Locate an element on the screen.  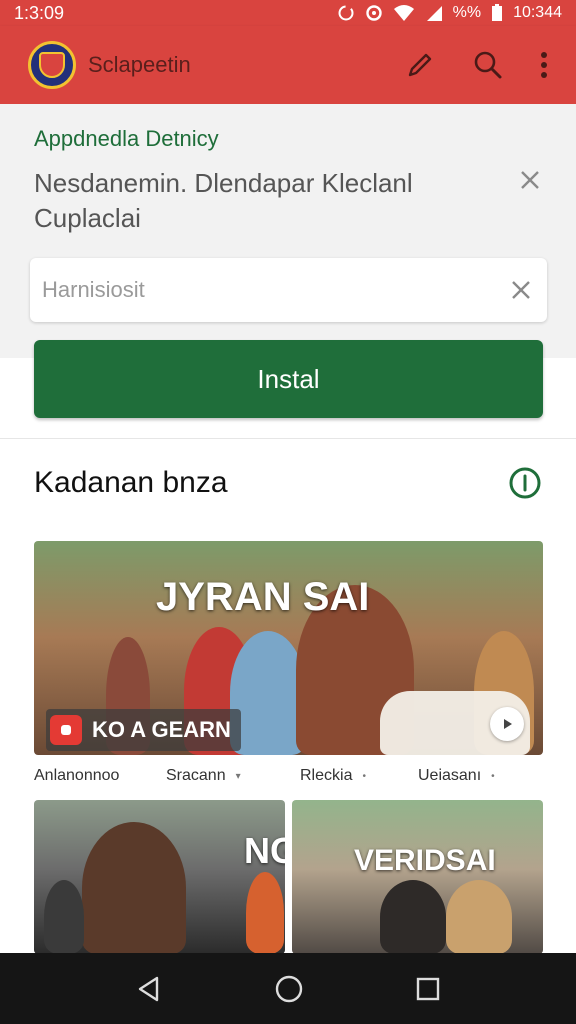
filter-row: Anlanonnoo Sracann ▾ Rleckia • Ueiasanı • is located at coordinates (288, 776).